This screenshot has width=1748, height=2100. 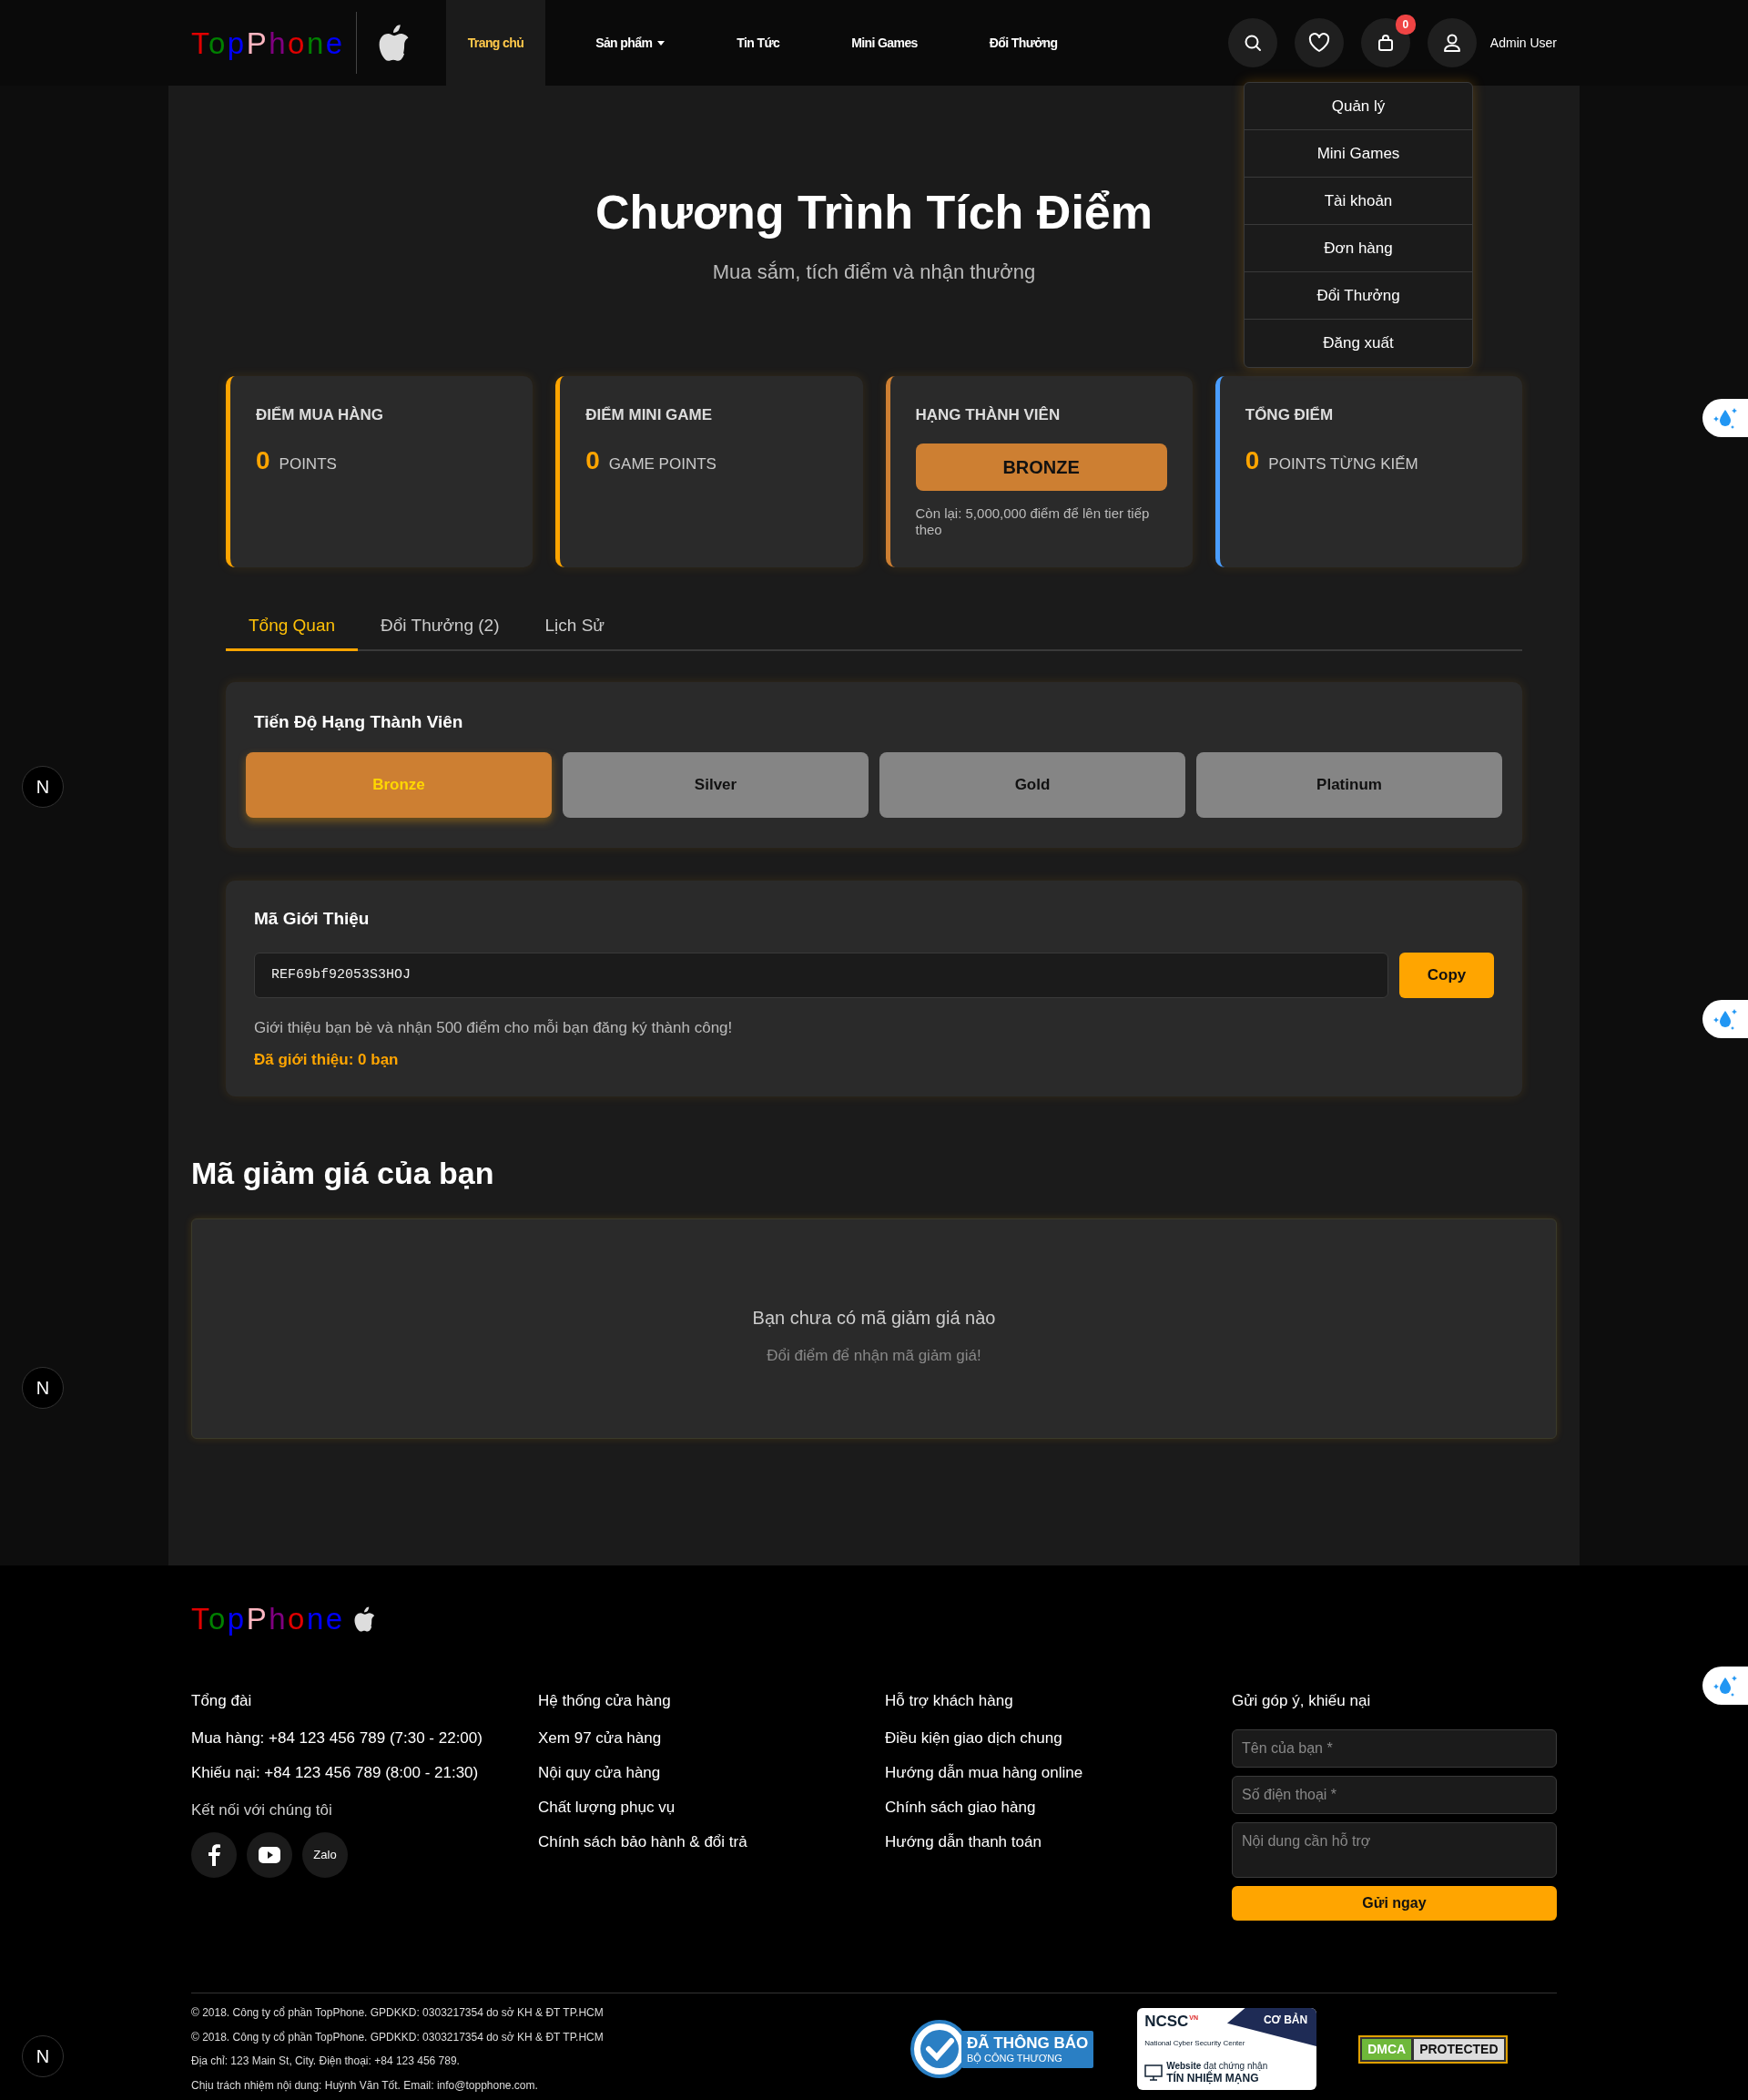 I want to click on copy-button: Copy, so click(x=1446, y=975).